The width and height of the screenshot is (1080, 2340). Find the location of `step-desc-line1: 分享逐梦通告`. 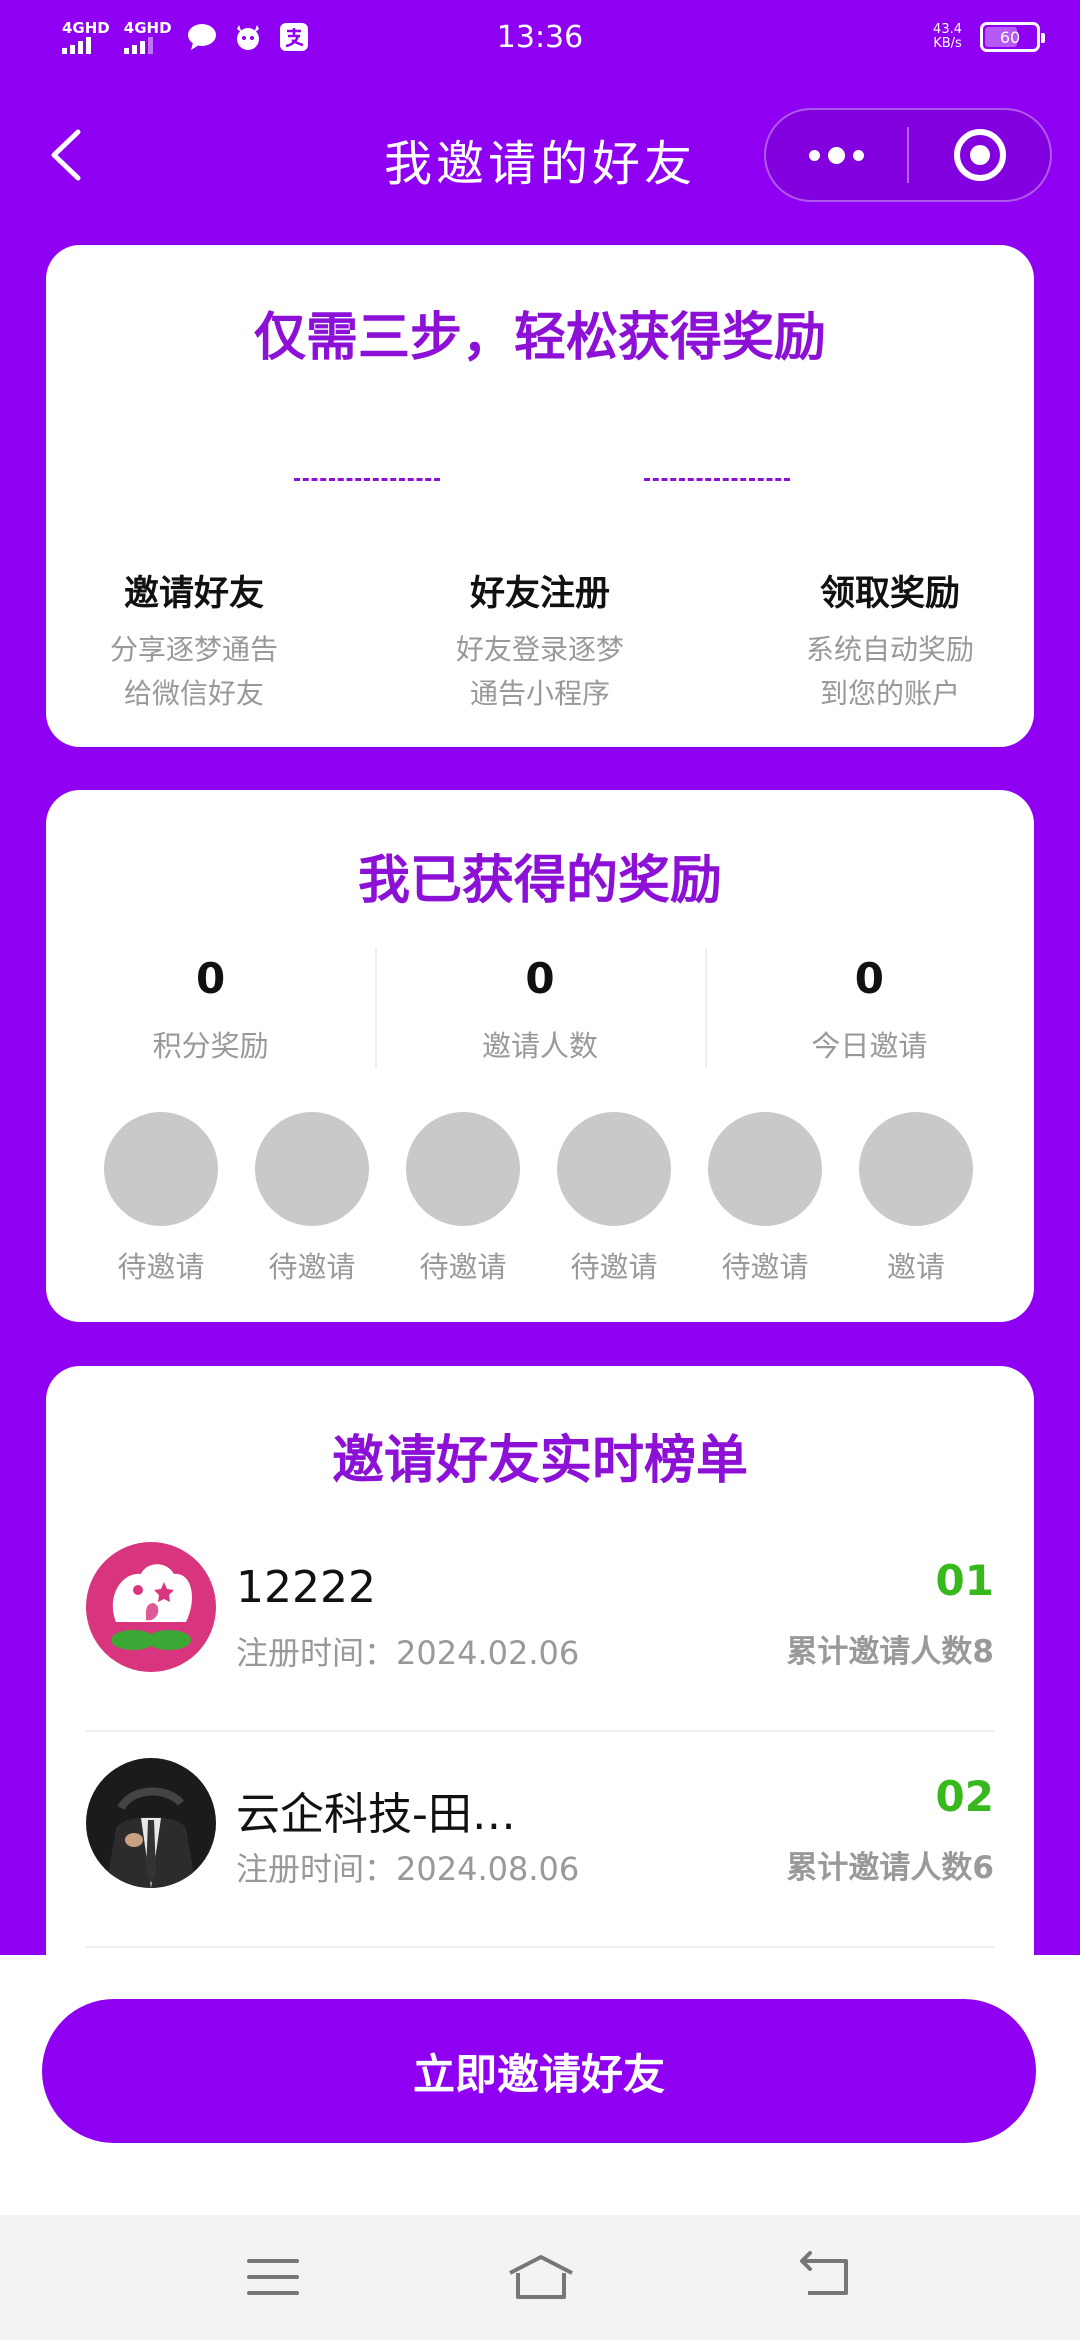

step-desc-line1: 分享逐梦通告 is located at coordinates (193, 649).